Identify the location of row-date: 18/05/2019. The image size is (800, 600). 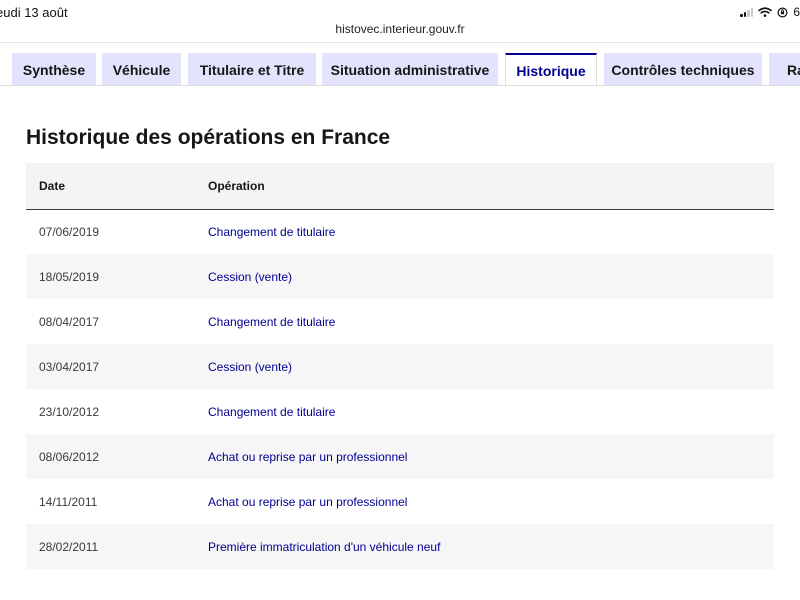
(117, 276).